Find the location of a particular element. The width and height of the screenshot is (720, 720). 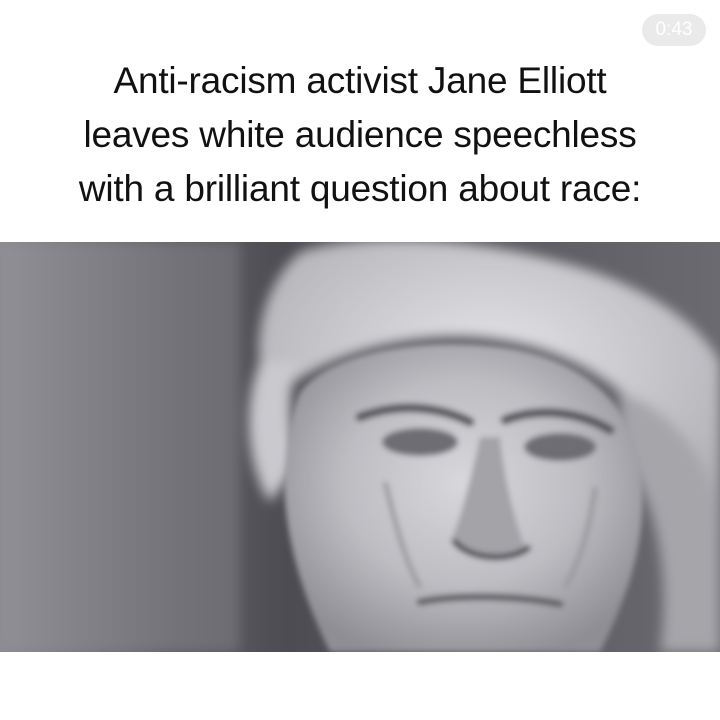

caption-line: Anti-racism activist Jane Elliott is located at coordinates (360, 80).